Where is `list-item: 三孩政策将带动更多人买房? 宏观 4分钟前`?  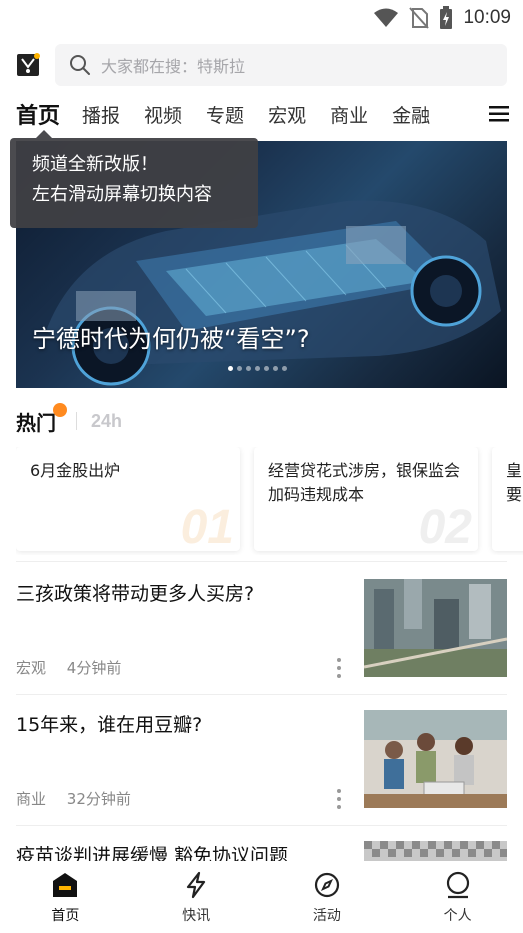 list-item: 三孩政策将带动更多人买房? 宏观 4分钟前 is located at coordinates (261, 638).